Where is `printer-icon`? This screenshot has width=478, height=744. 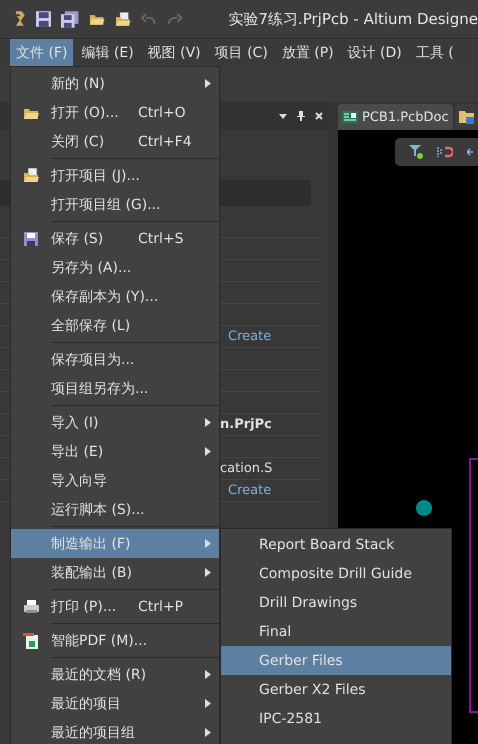 printer-icon is located at coordinates (31, 607).